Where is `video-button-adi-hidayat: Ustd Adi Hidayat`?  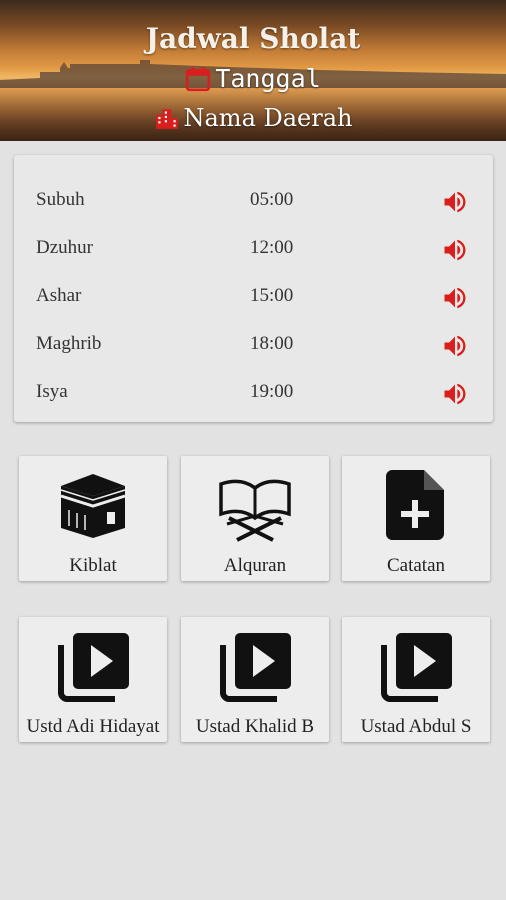
video-button-adi-hidayat: Ustd Adi Hidayat is located at coordinates (93, 679).